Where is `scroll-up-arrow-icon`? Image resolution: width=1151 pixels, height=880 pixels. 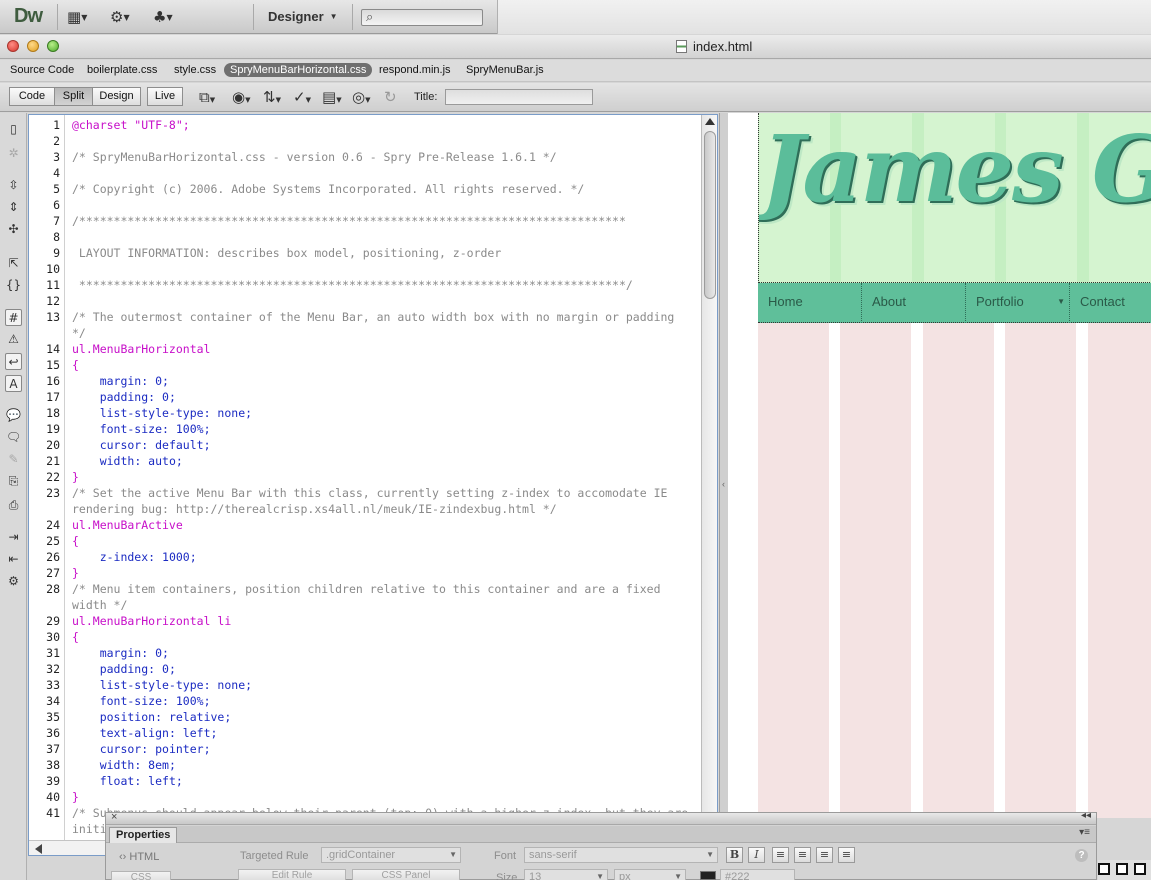
scroll-up-arrow-icon is located at coordinates (710, 121).